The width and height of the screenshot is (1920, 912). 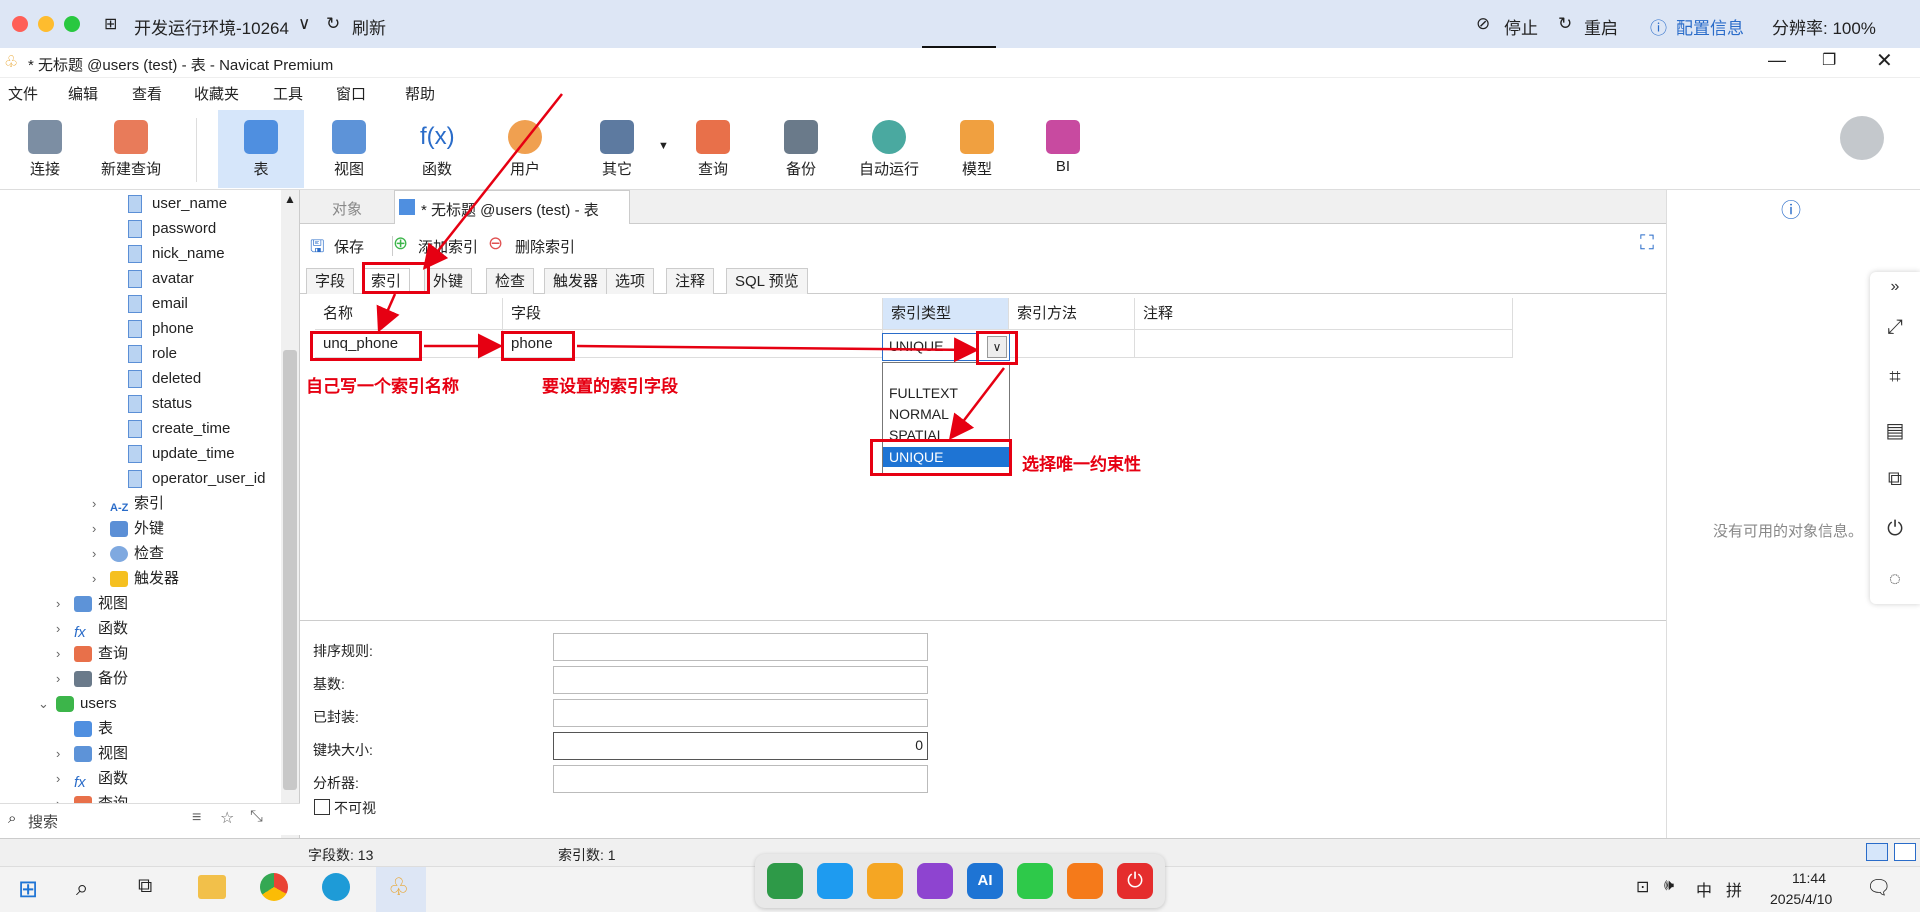 I want to click on arrow-to-unique, so click(x=976, y=403).